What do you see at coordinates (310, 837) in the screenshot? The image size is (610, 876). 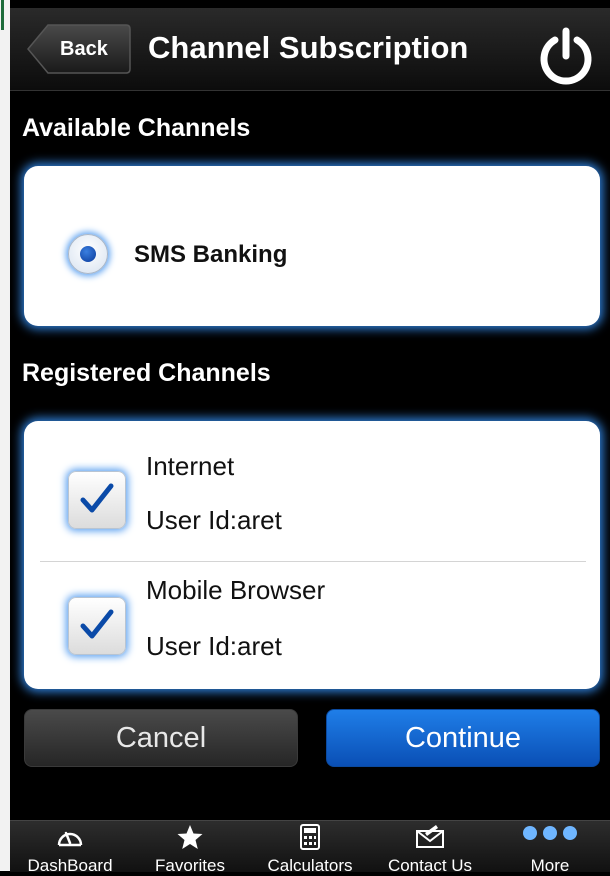 I see `calculator-icon` at bounding box center [310, 837].